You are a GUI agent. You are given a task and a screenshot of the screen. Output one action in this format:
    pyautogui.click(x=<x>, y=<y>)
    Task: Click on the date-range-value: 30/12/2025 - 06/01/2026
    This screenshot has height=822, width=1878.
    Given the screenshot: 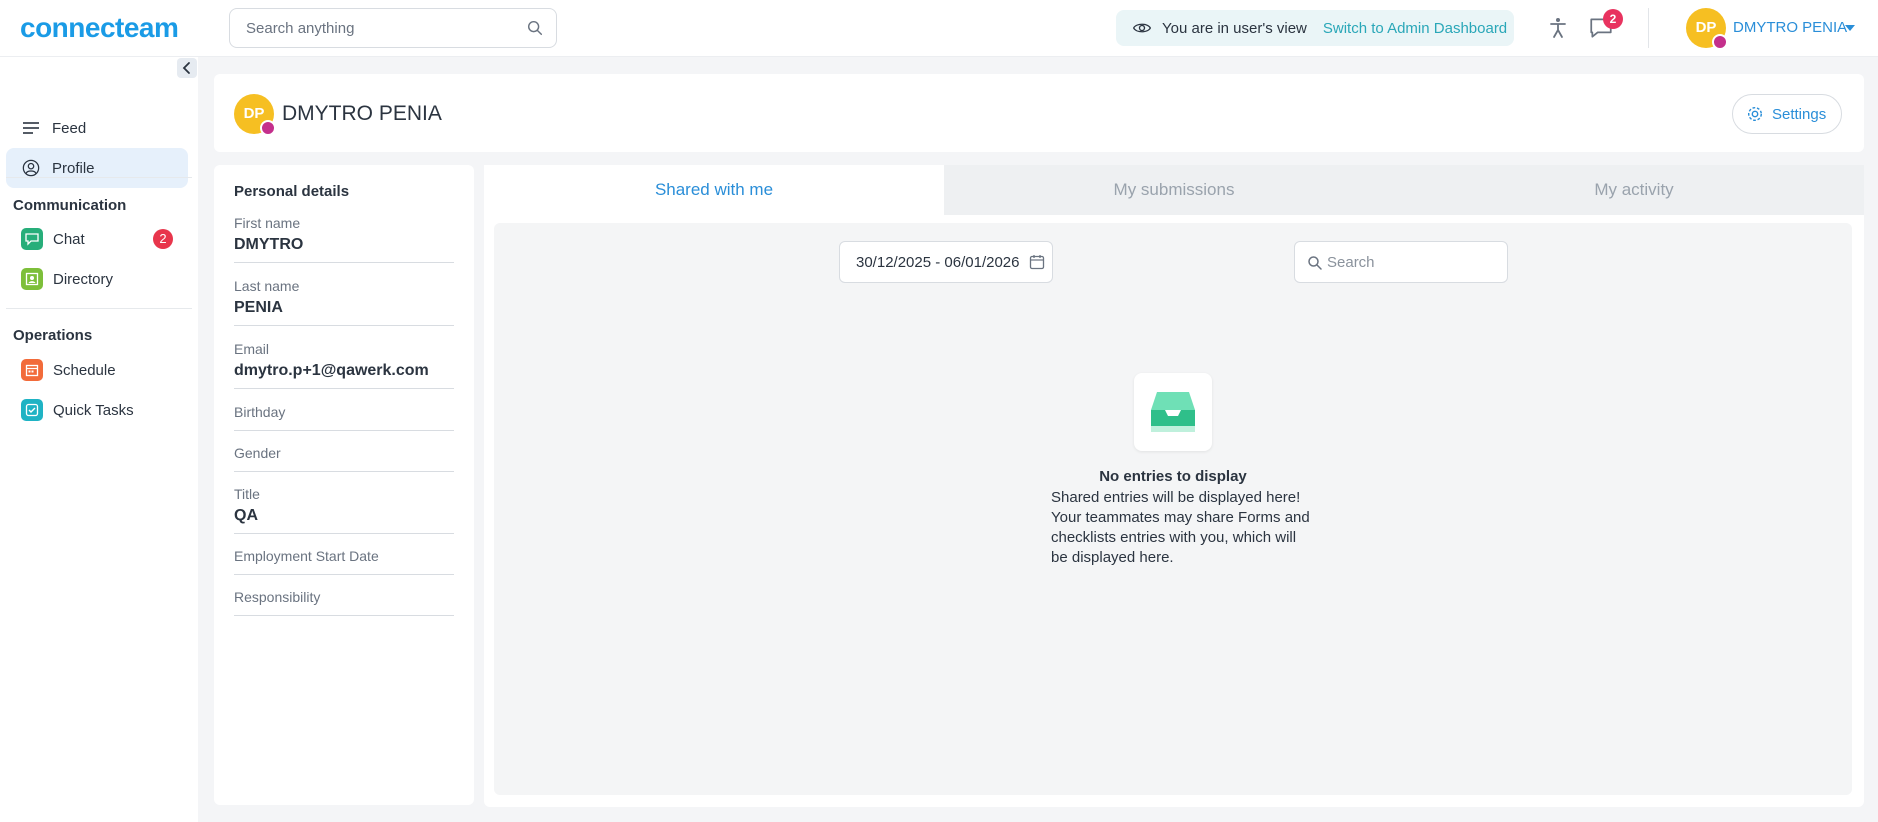 What is the action you would take?
    pyautogui.click(x=938, y=262)
    